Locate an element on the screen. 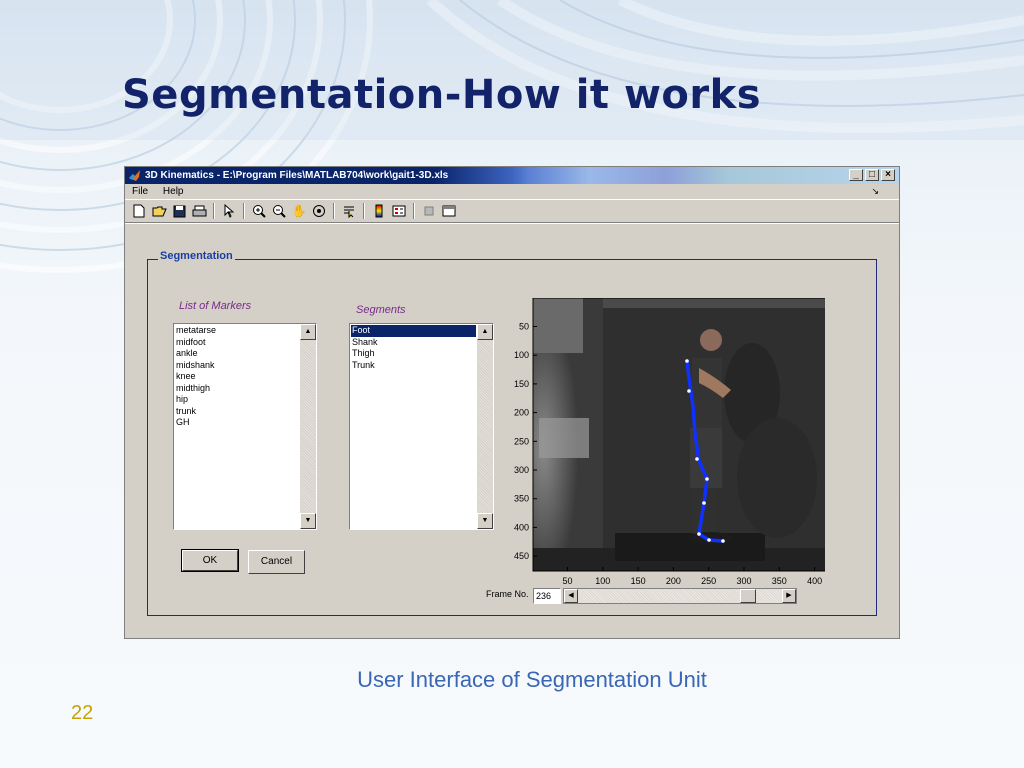 This screenshot has width=1024, height=768. segments-caption: Segments is located at coordinates (381, 310).